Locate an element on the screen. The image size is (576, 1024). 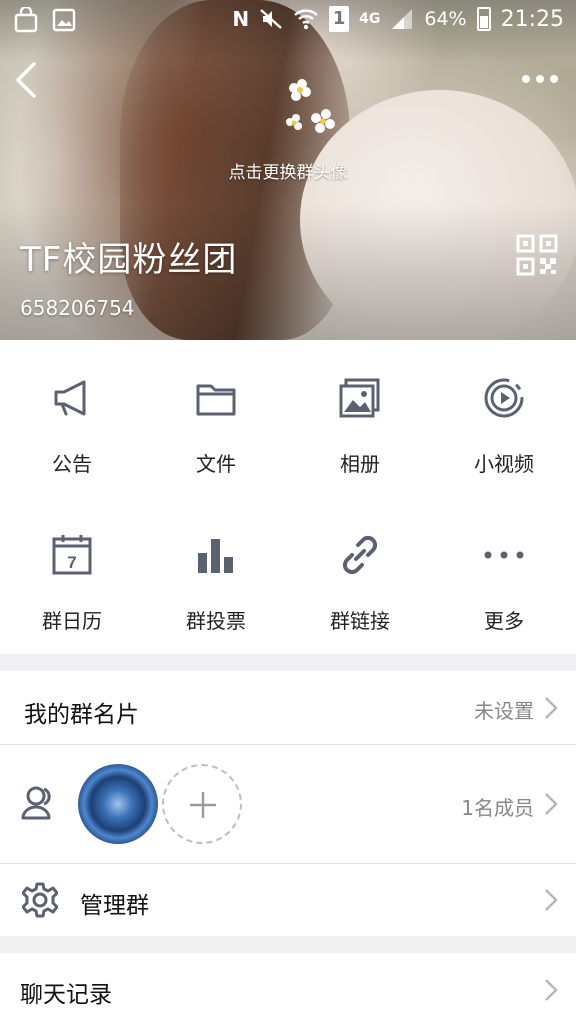
folder-icon is located at coordinates (216, 400).